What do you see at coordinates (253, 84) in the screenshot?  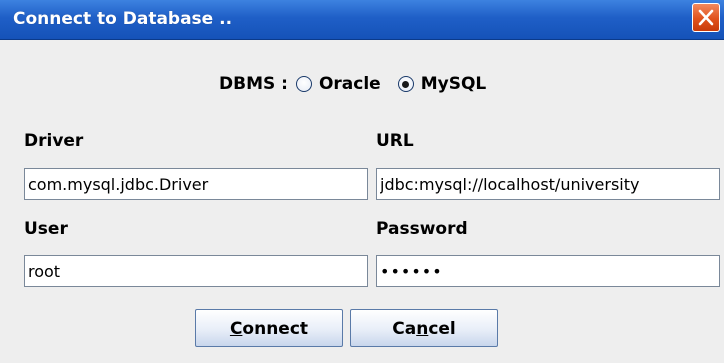 I see `dbms-label: DBMS :` at bounding box center [253, 84].